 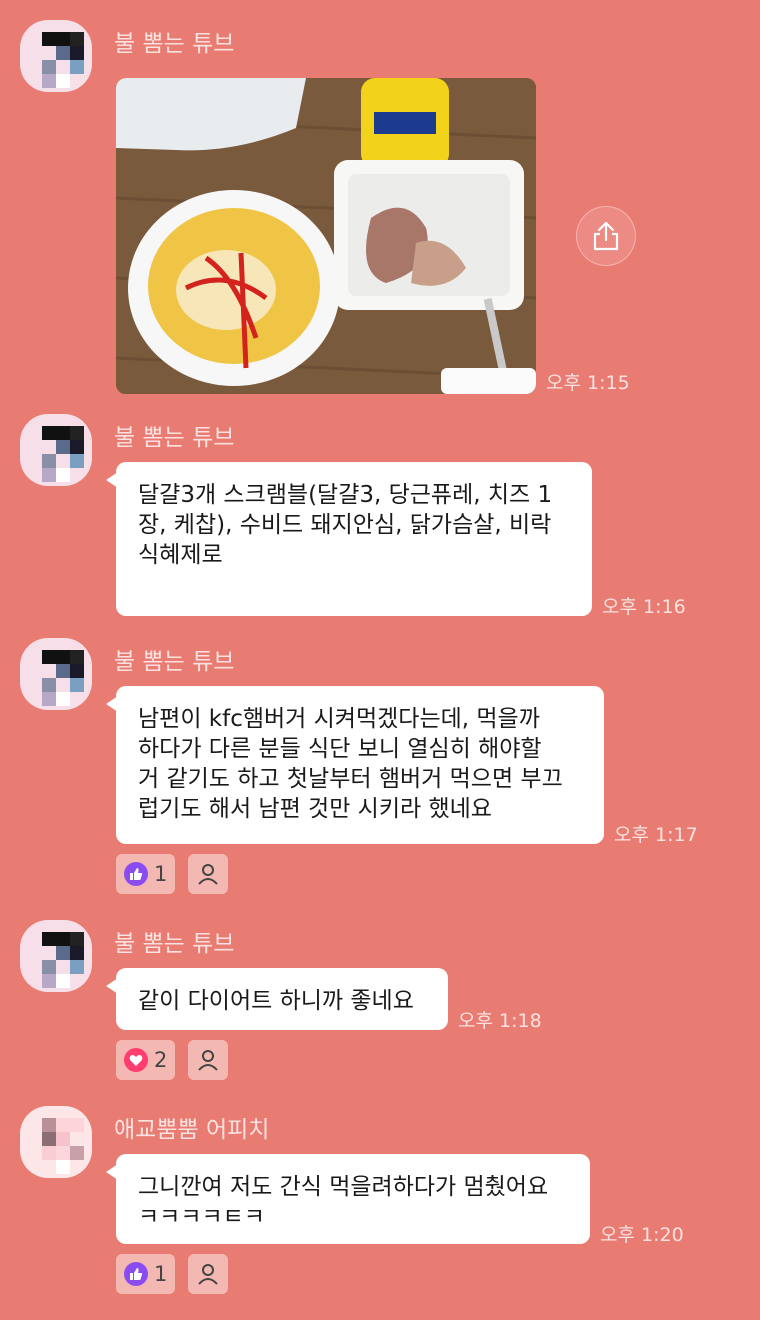 What do you see at coordinates (345, 495) in the screenshot?
I see `message-line: 달걀3개 스크램블(달걀3, 당근퓨레, 치즈 1` at bounding box center [345, 495].